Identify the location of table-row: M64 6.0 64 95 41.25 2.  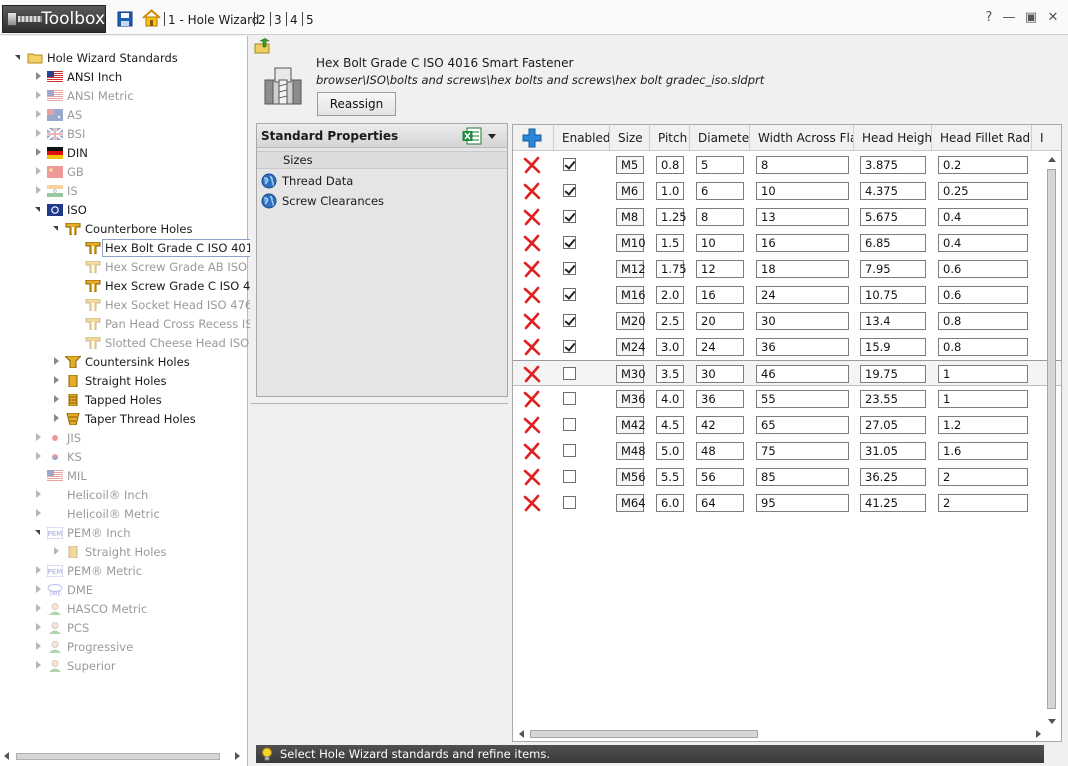
(787, 503).